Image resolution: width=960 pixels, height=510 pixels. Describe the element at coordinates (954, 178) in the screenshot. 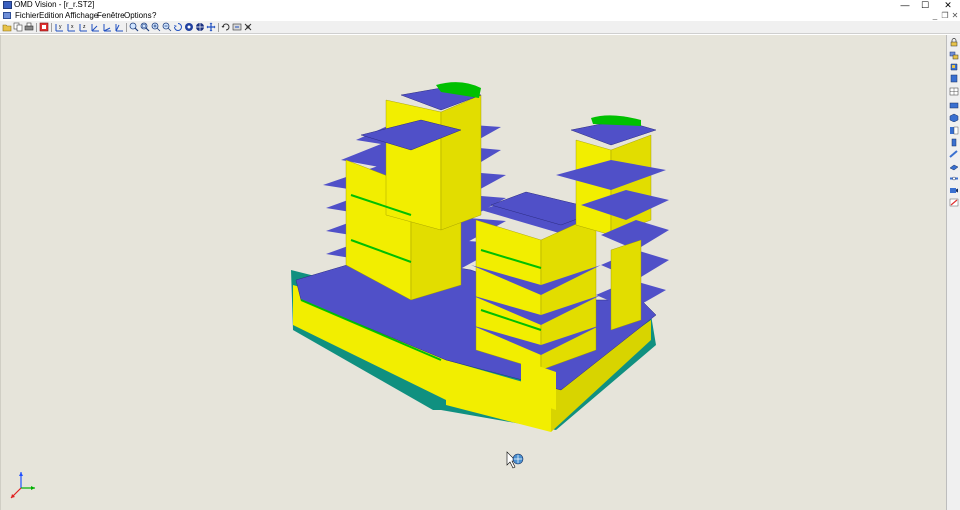

I see `section-icon` at that location.